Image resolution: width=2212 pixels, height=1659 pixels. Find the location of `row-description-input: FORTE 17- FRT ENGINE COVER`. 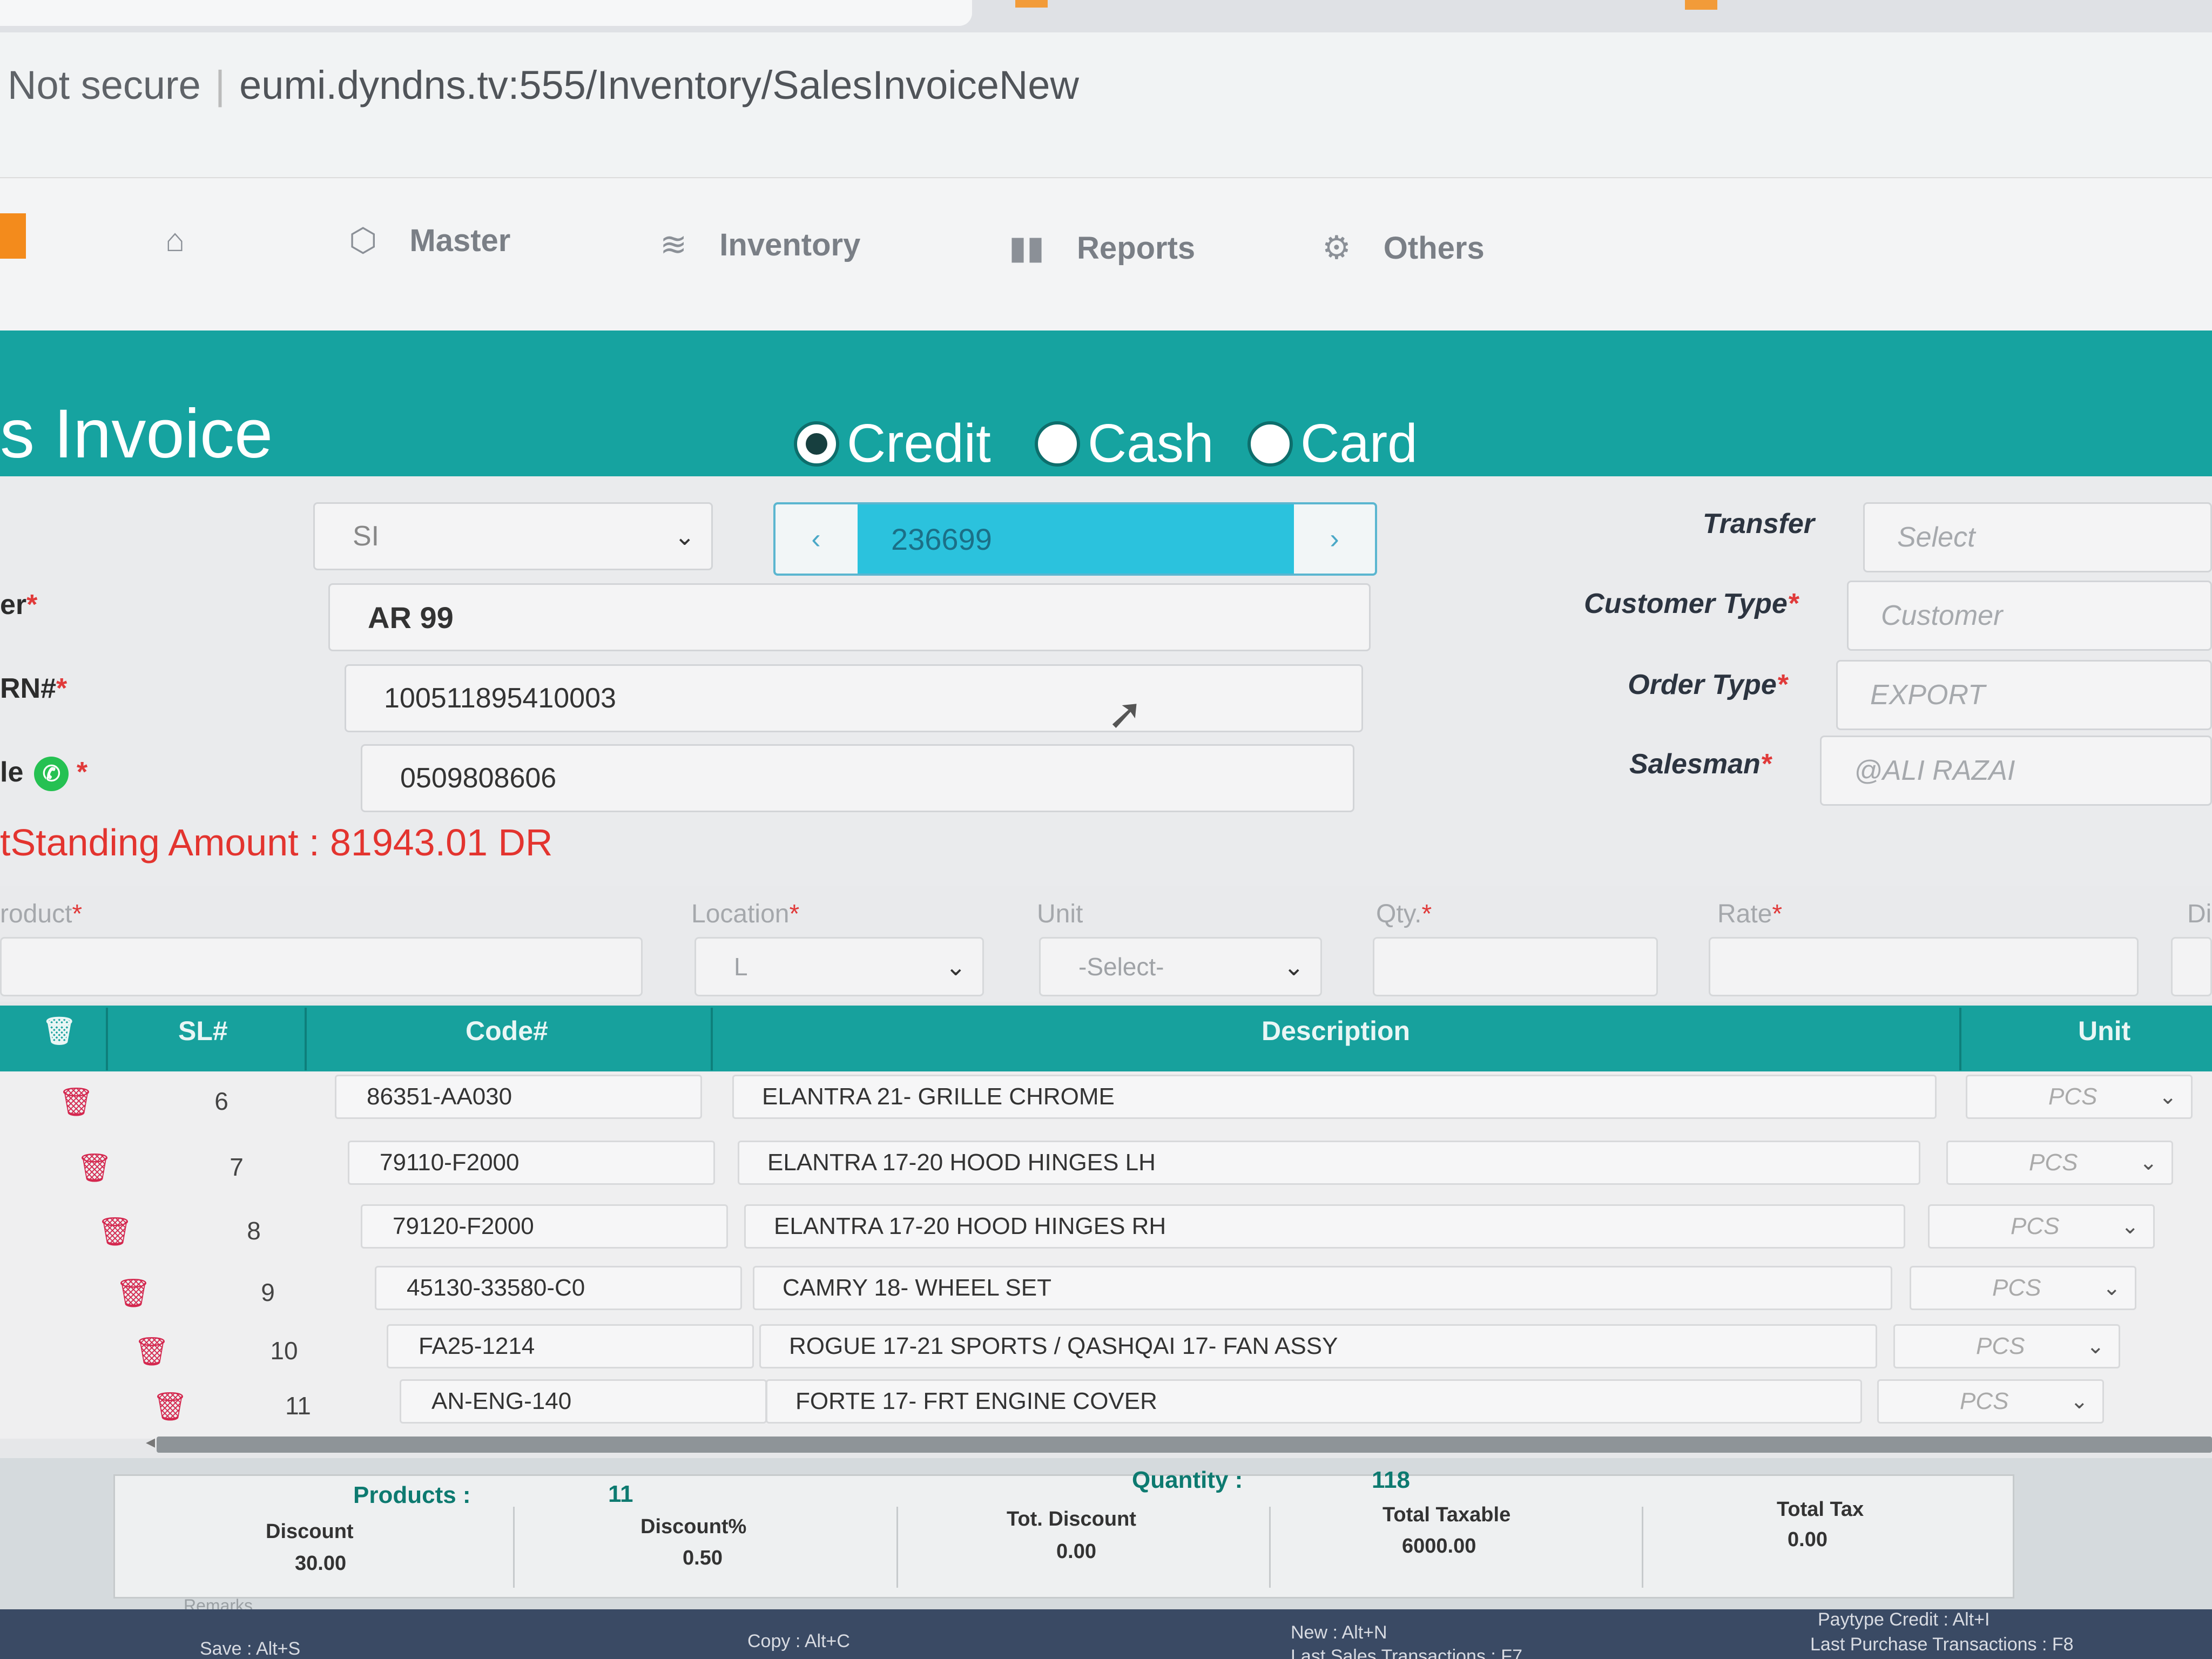

row-description-input: FORTE 17- FRT ENGINE COVER is located at coordinates (1314, 1401).